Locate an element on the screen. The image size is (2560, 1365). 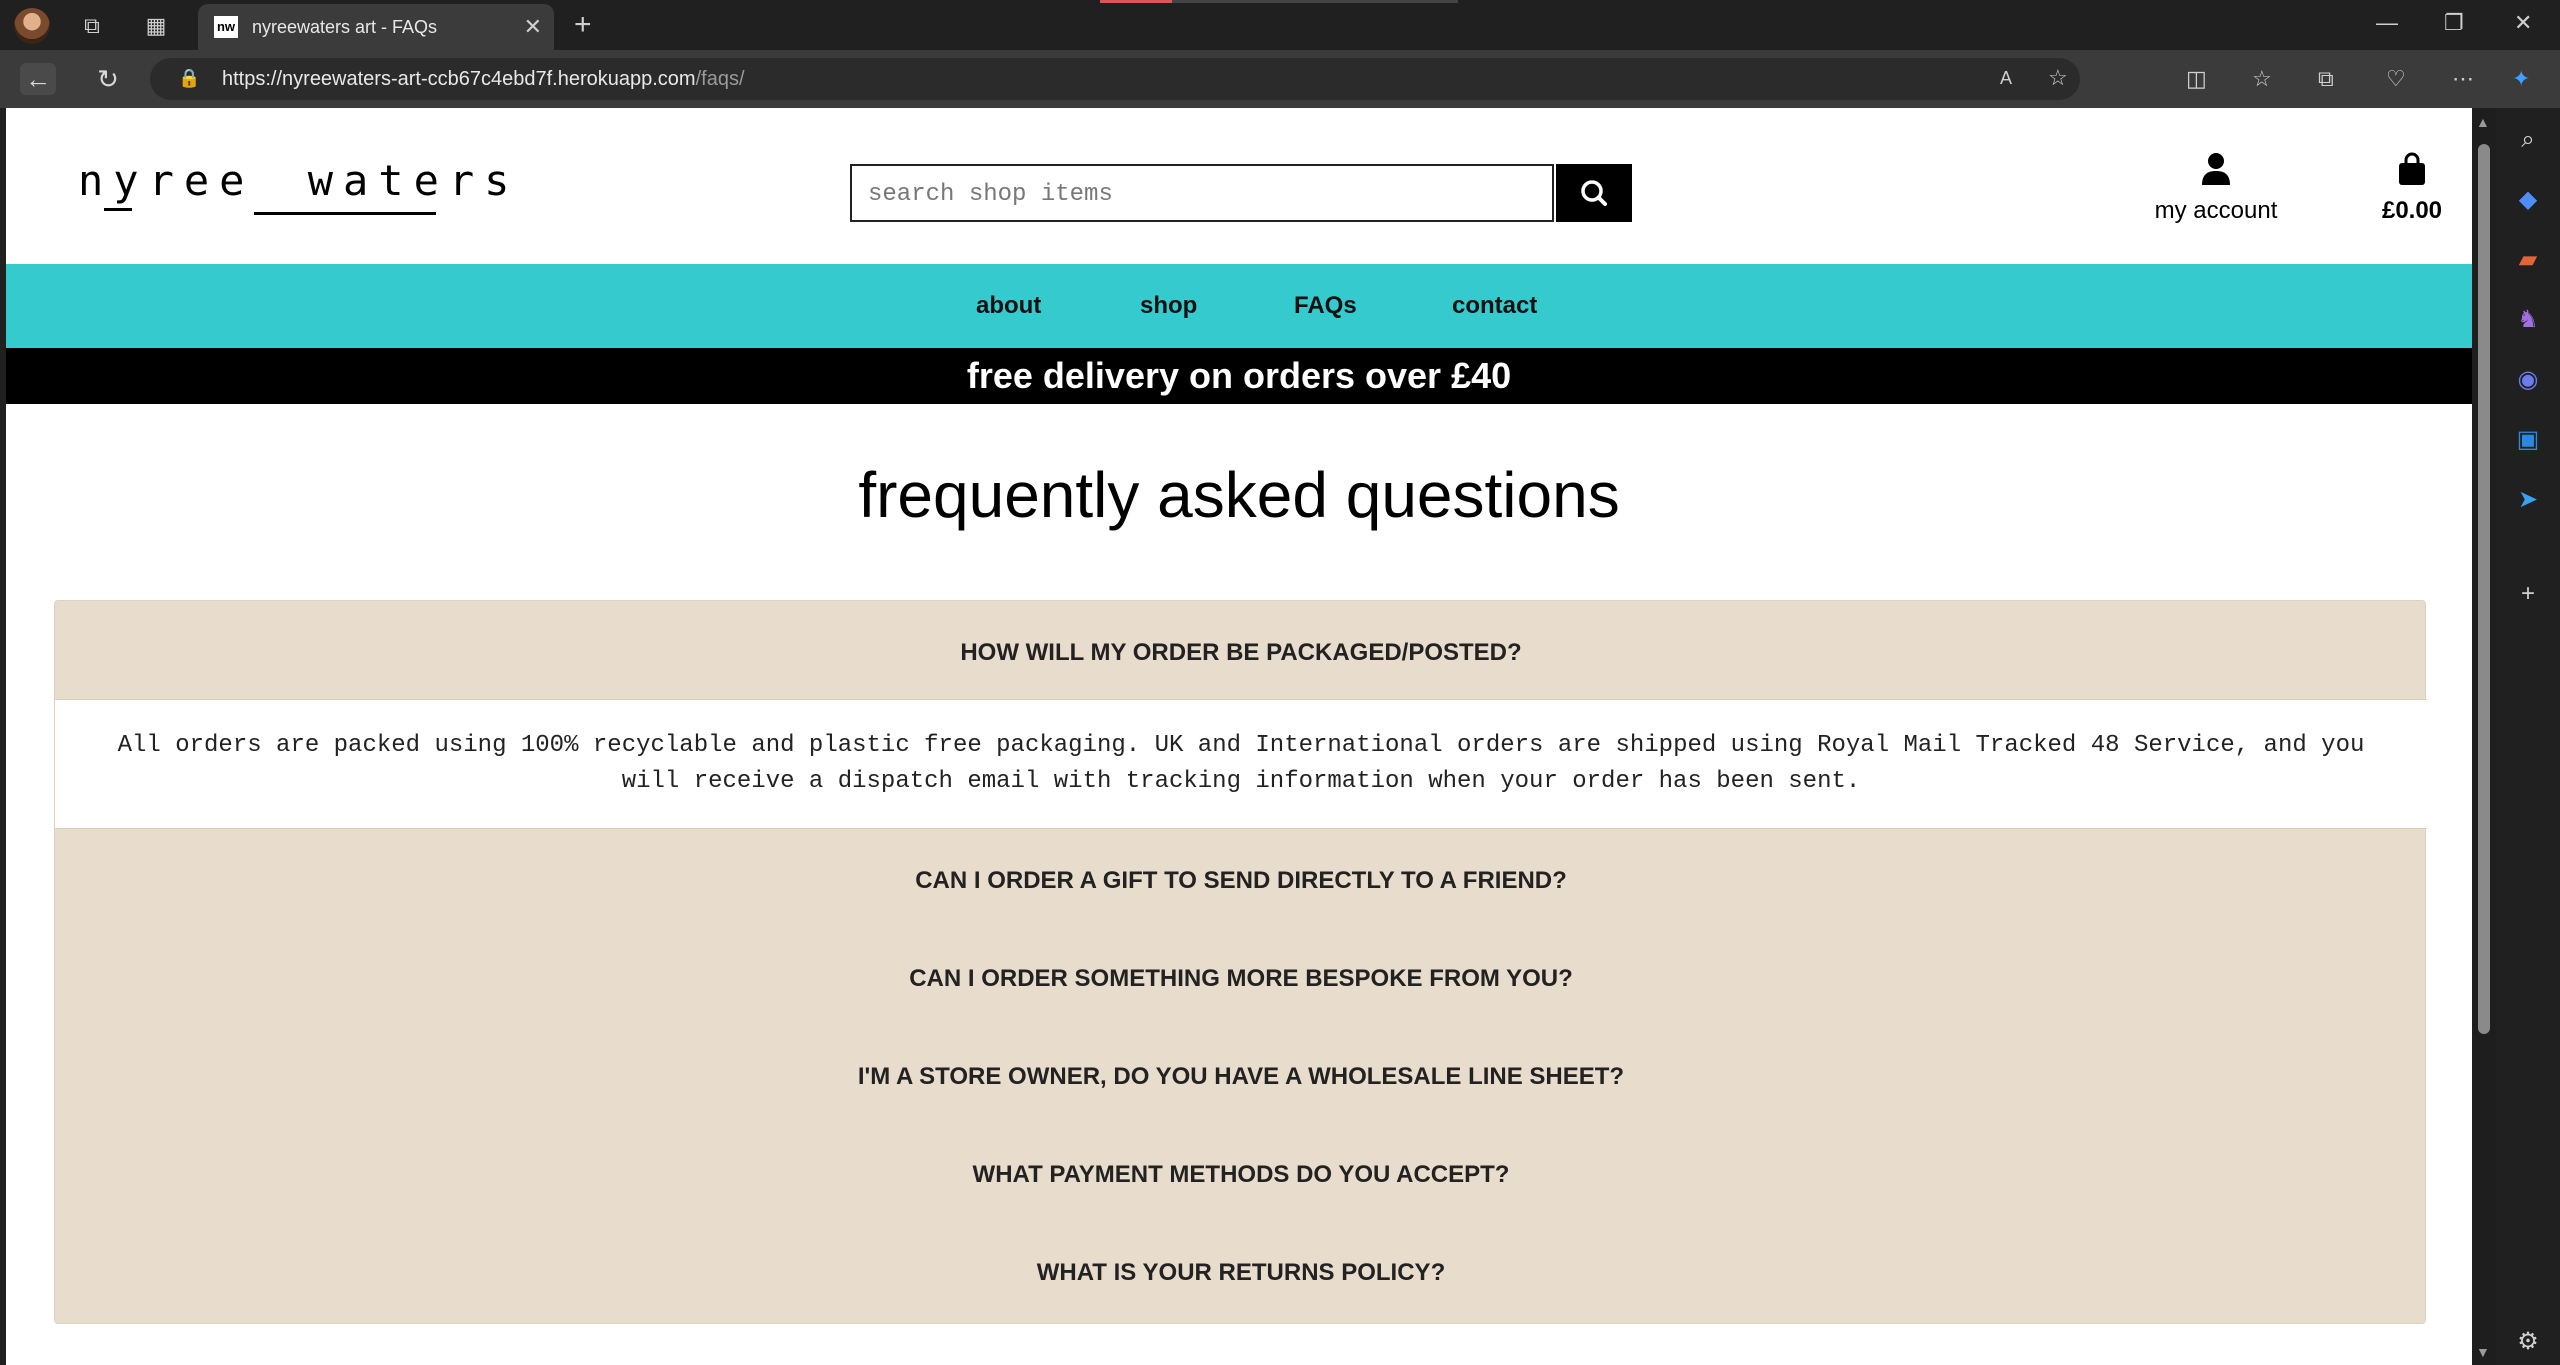
shopping-tag-icon: ◆ is located at coordinates (2528, 200).